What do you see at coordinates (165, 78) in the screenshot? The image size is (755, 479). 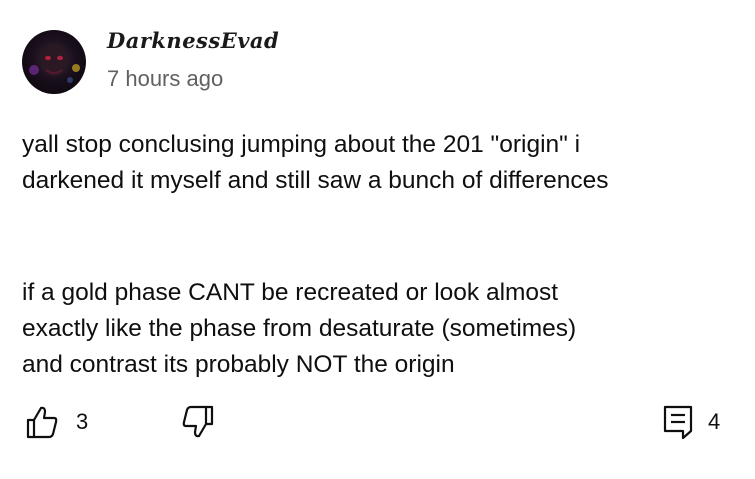 I see `comment-timestamp: 7 hours ago` at bounding box center [165, 78].